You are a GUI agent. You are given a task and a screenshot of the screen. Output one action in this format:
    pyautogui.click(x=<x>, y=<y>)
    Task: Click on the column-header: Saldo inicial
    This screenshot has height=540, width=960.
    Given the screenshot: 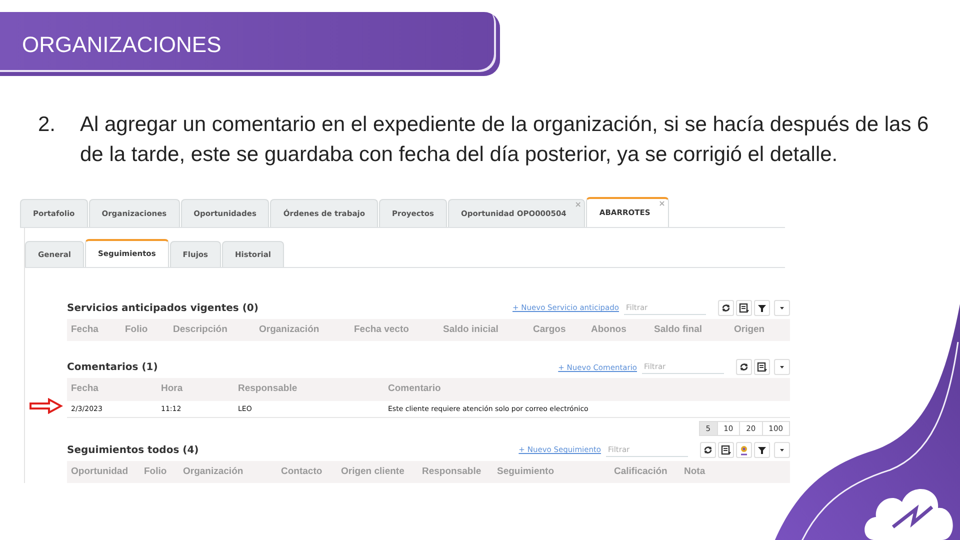 What is the action you would take?
    pyautogui.click(x=484, y=330)
    